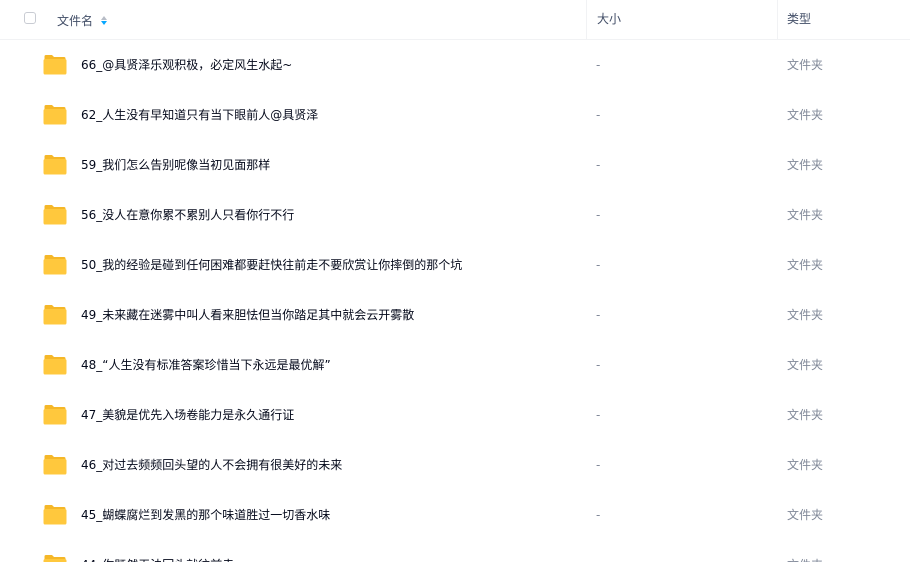  What do you see at coordinates (187, 215) in the screenshot?
I see `file-name: 56_没人在意你累不累别人只看你行不行` at bounding box center [187, 215].